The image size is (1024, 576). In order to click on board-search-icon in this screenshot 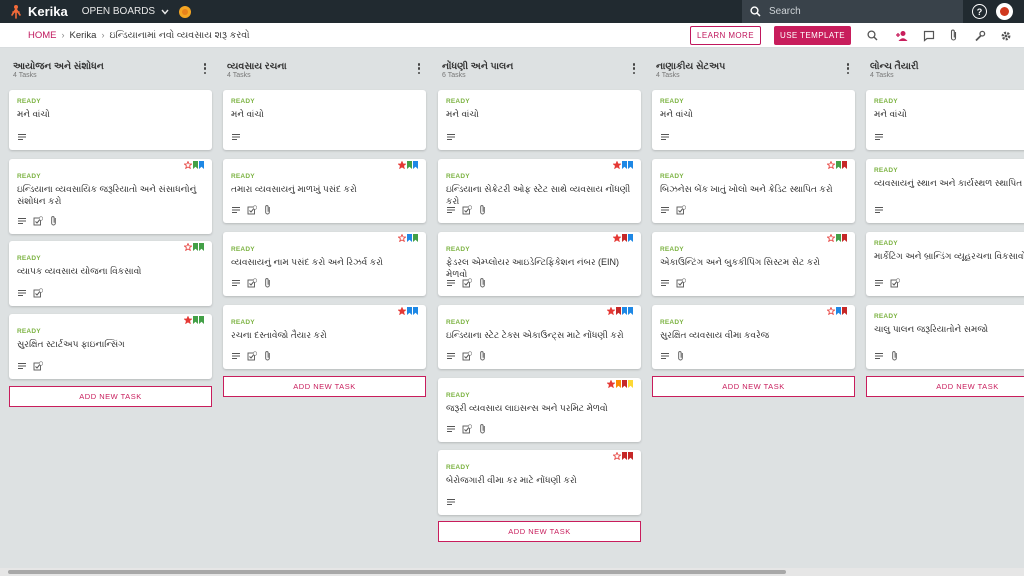, I will do `click(872, 35)`.